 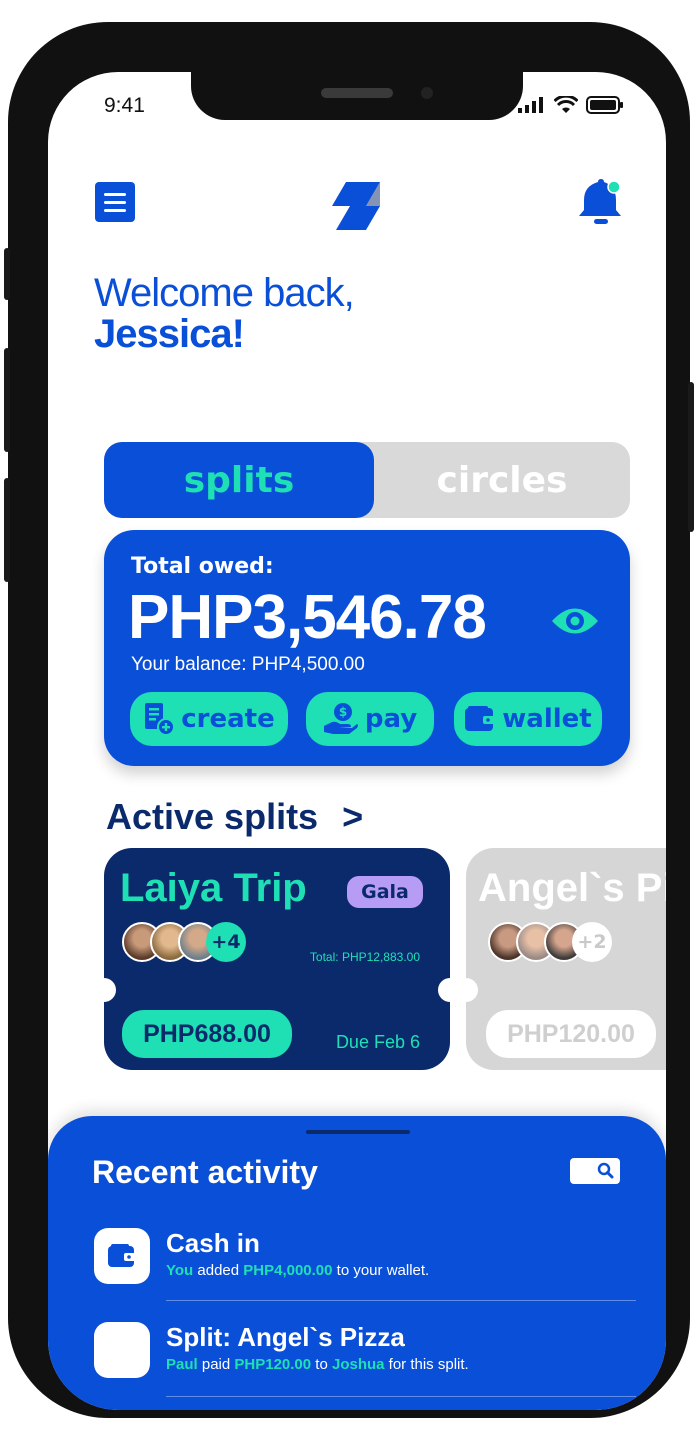 What do you see at coordinates (224, 293) in the screenshot?
I see `welcome-greeting: Welcome back,` at bounding box center [224, 293].